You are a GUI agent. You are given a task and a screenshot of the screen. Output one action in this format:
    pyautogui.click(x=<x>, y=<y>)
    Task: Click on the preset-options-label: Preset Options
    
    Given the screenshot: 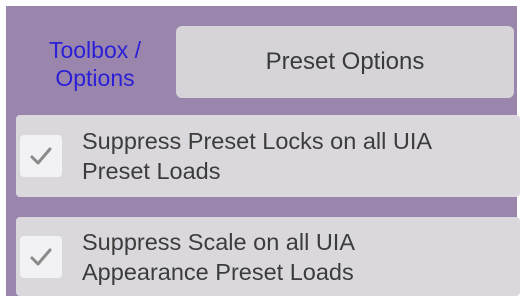 What is the action you would take?
    pyautogui.click(x=345, y=61)
    